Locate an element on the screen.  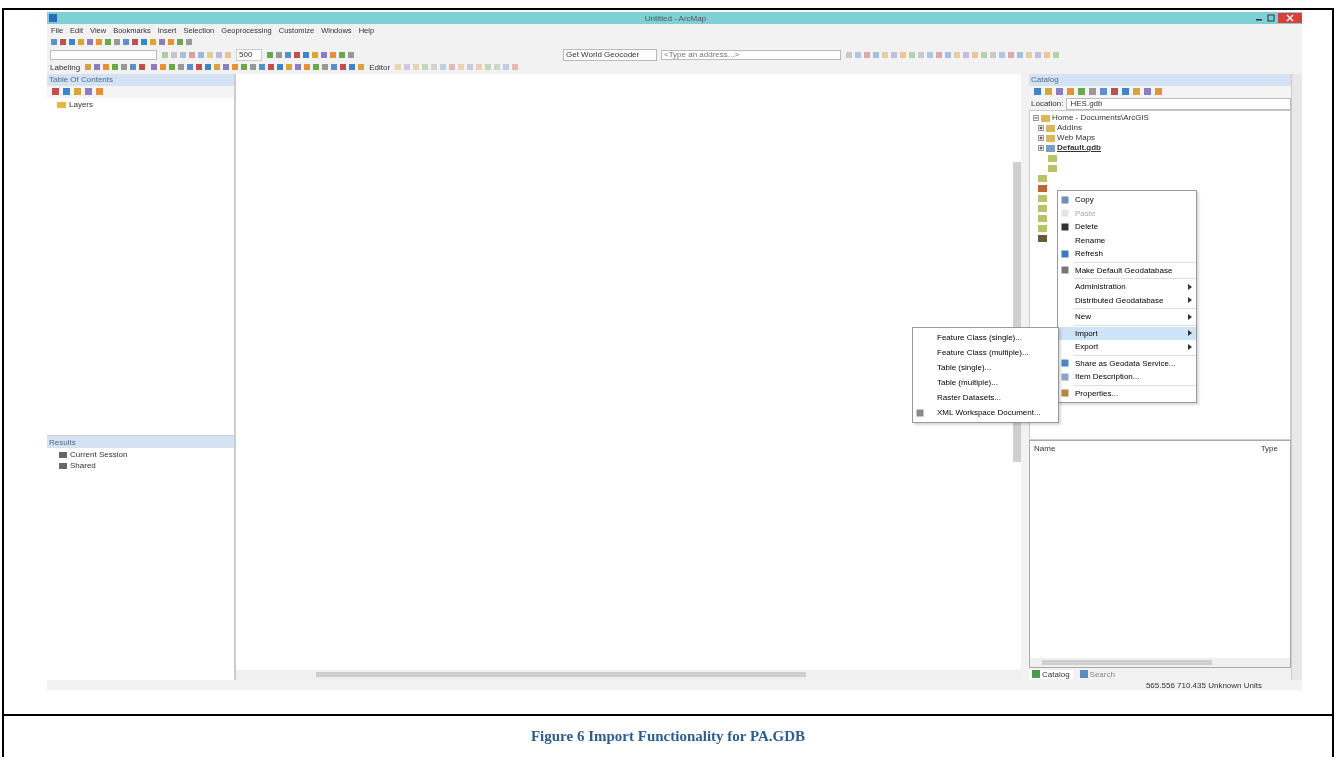
side-tab-strip is located at coordinates (1296, 376).